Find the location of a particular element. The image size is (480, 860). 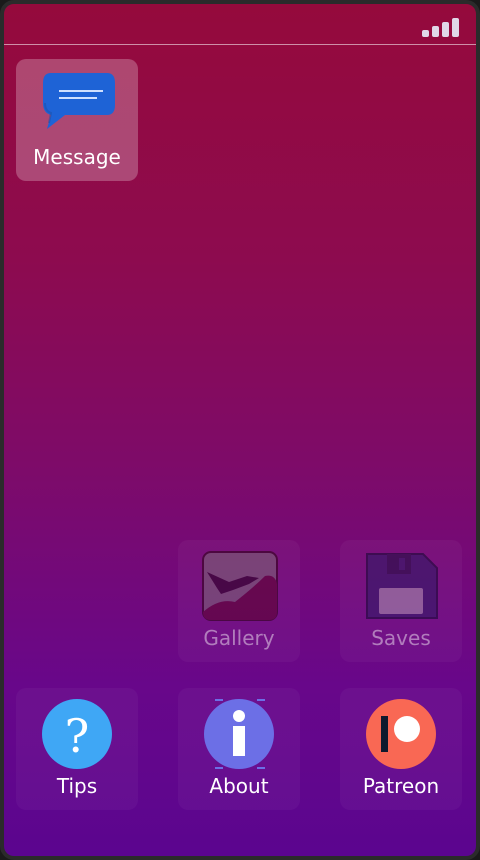

question-mark-icon: ? is located at coordinates (77, 734).